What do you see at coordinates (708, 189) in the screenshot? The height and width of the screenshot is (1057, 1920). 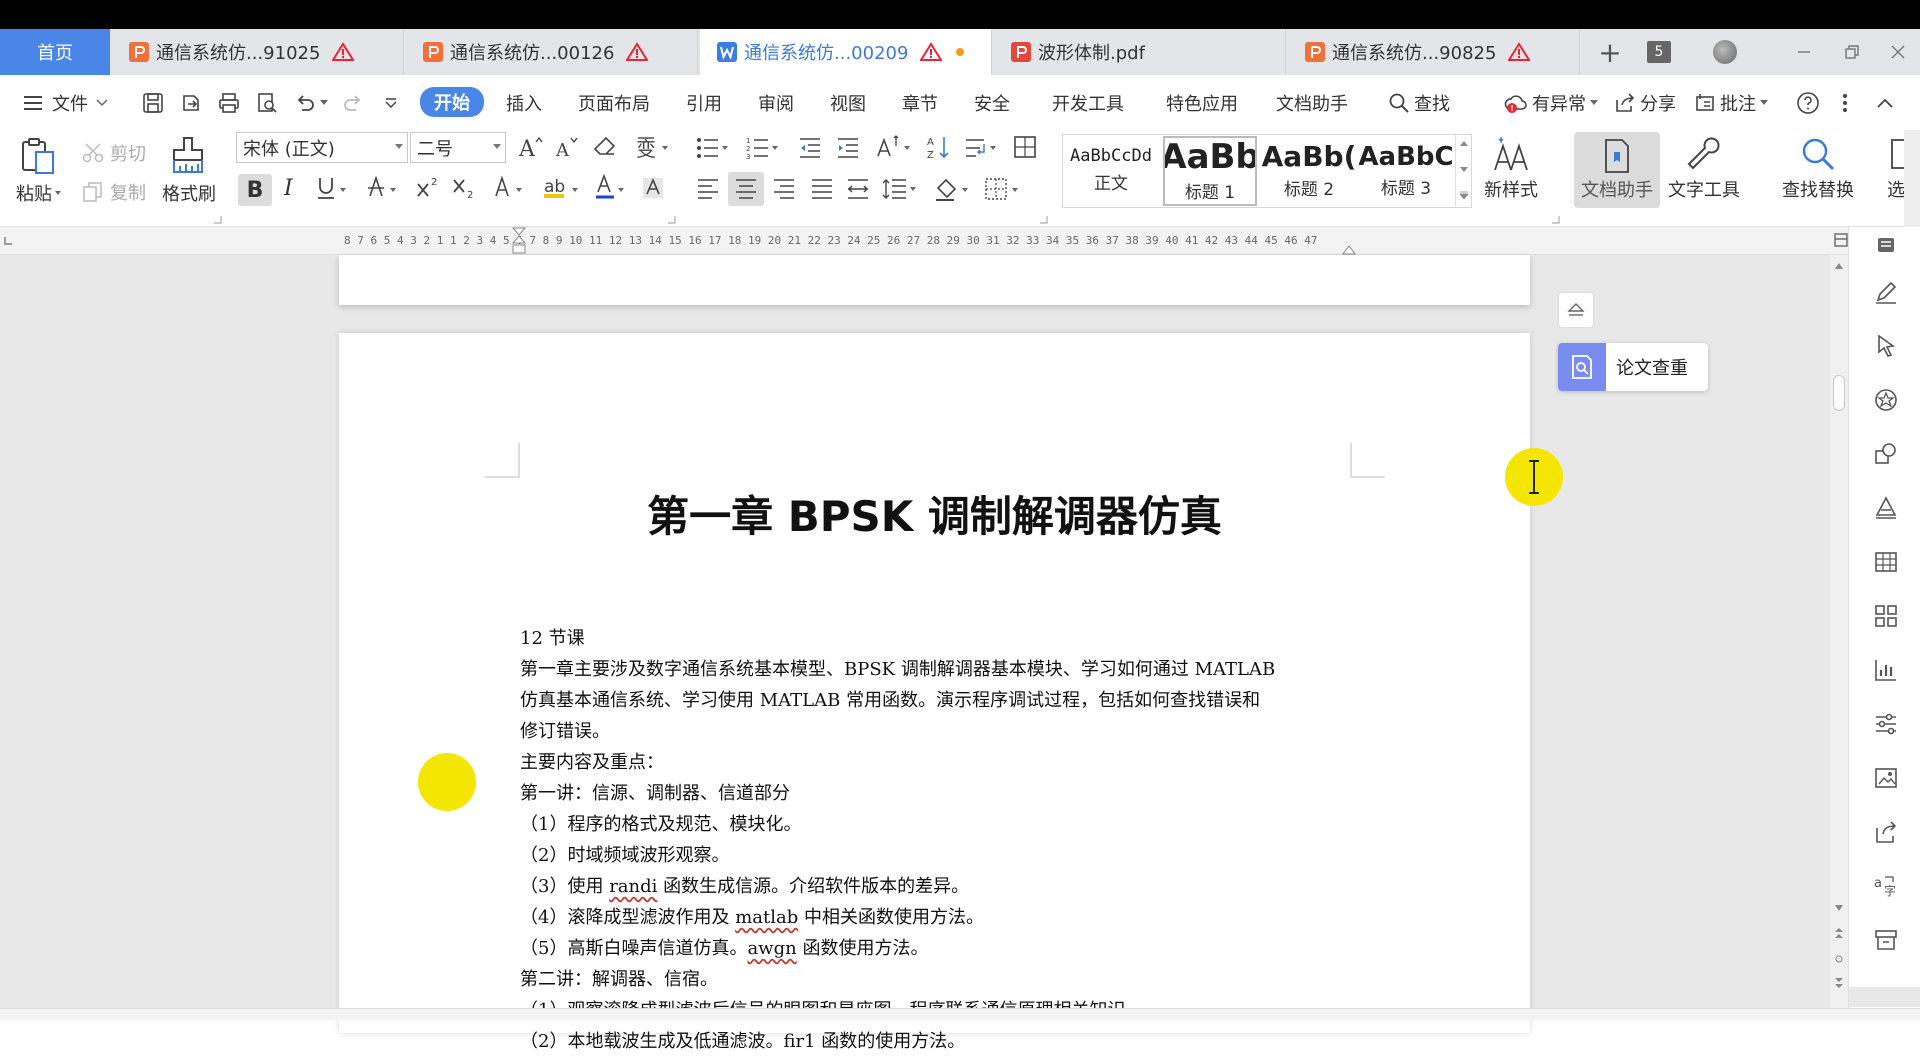 I see `align-left-button` at bounding box center [708, 189].